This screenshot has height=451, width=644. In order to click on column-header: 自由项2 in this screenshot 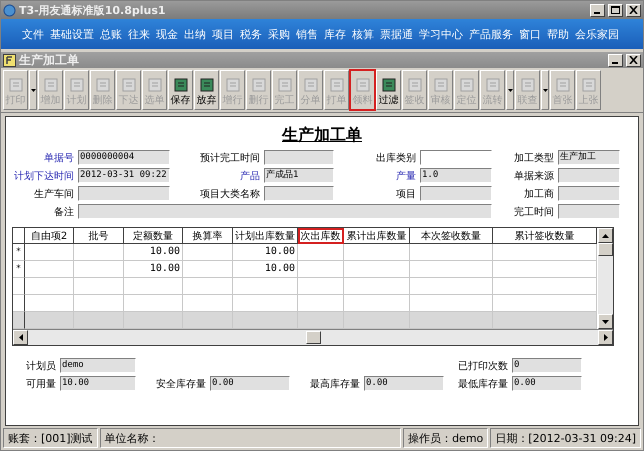, I will do `click(49, 236)`.